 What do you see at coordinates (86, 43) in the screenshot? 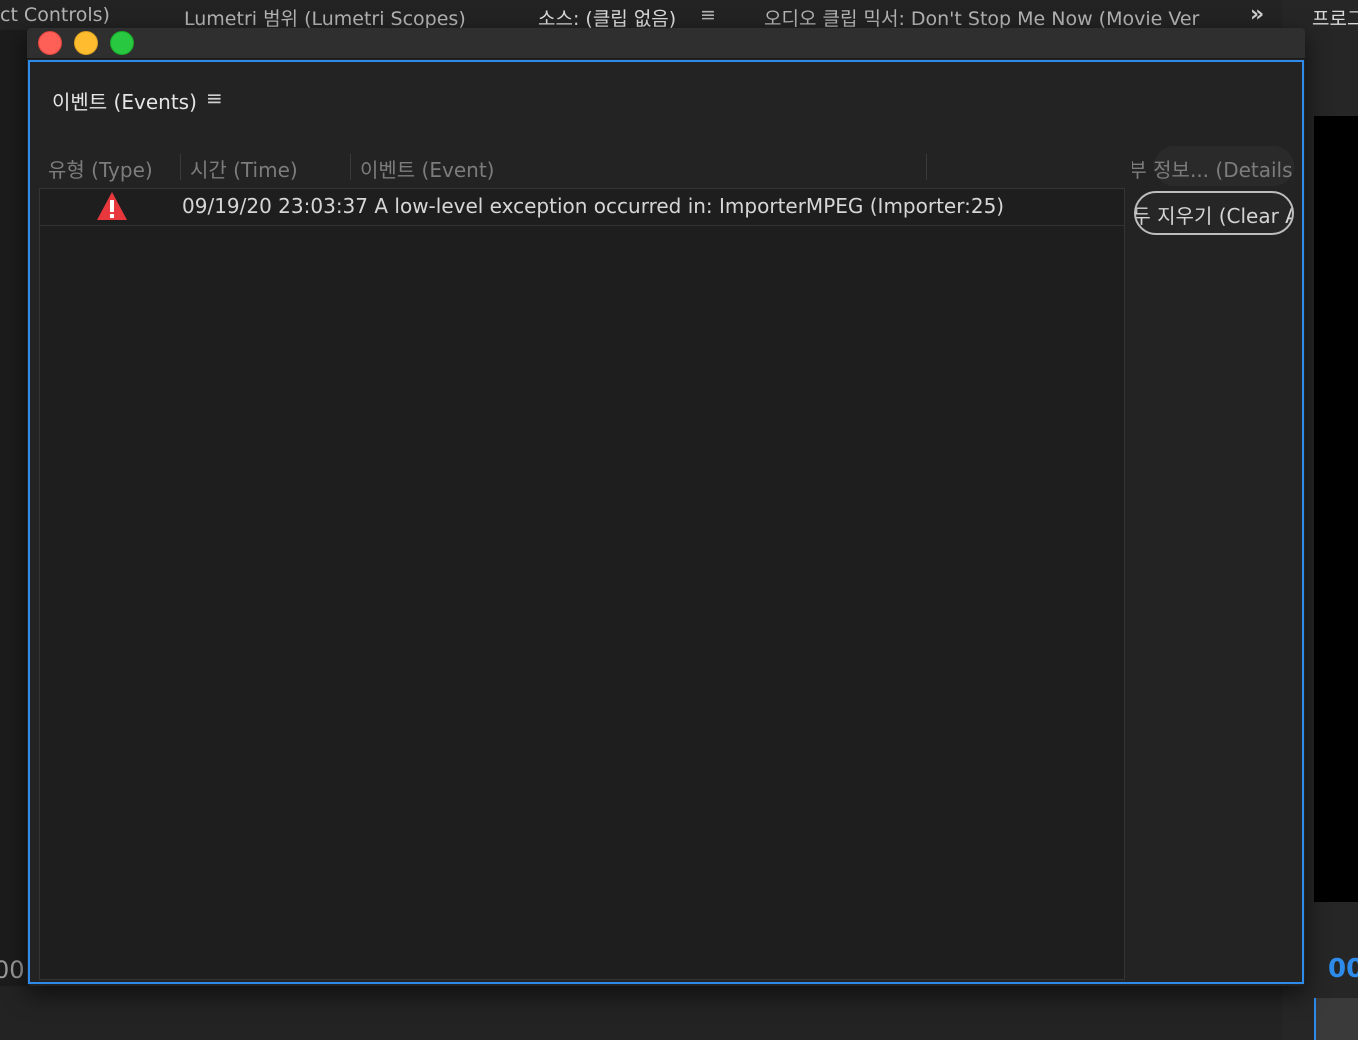
I see `window-minimize-button` at bounding box center [86, 43].